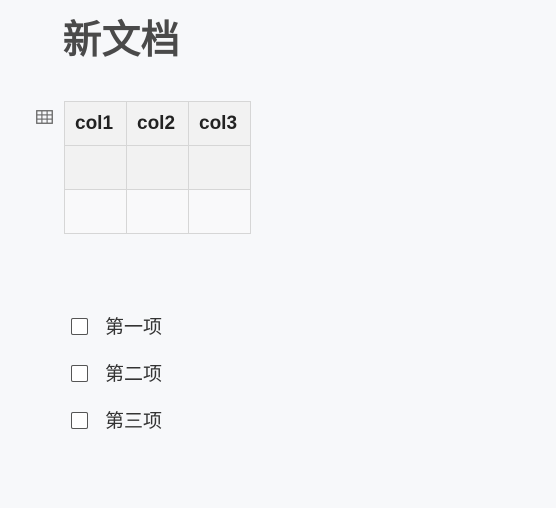 This screenshot has height=508, width=556. What do you see at coordinates (121, 41) in the screenshot?
I see `page-title: 新文档` at bounding box center [121, 41].